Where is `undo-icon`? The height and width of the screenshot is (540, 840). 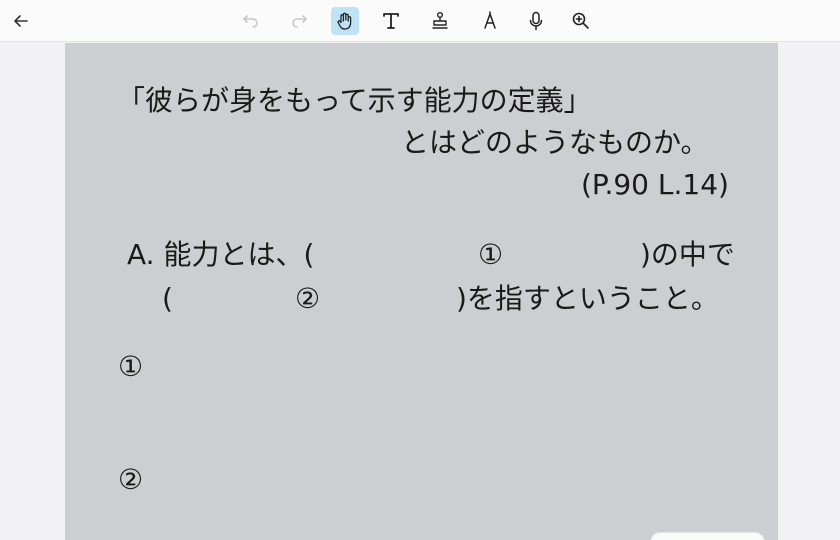 undo-icon is located at coordinates (250, 21).